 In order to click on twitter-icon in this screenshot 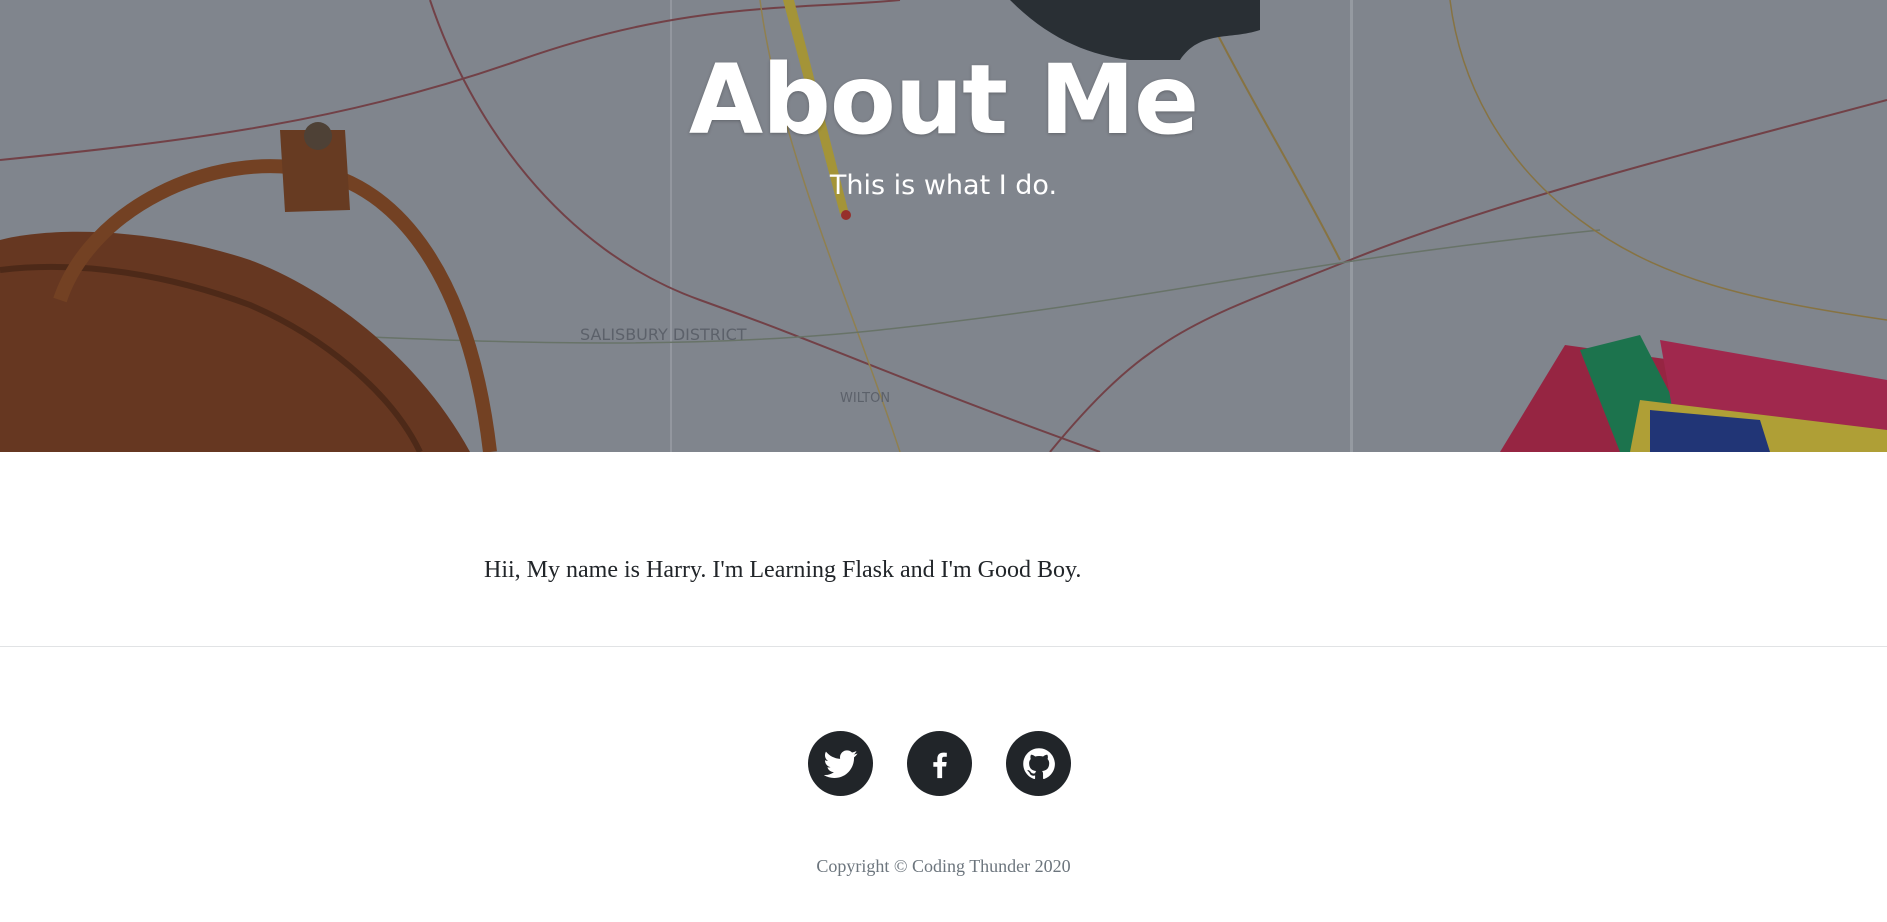, I will do `click(840, 763)`.